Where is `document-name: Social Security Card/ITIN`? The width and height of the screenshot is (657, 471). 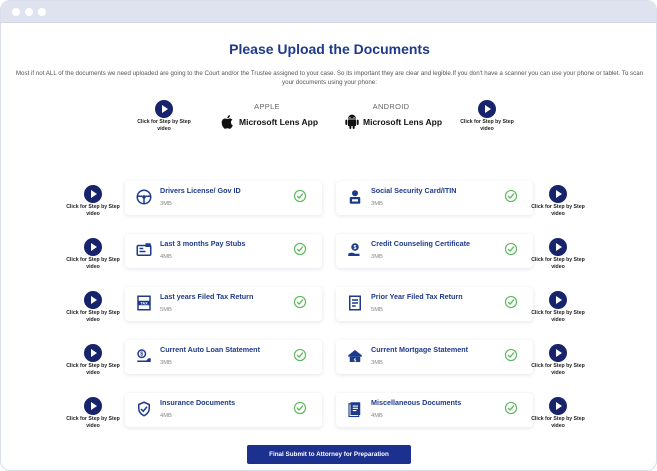
document-name: Social Security Card/ITIN is located at coordinates (414, 190).